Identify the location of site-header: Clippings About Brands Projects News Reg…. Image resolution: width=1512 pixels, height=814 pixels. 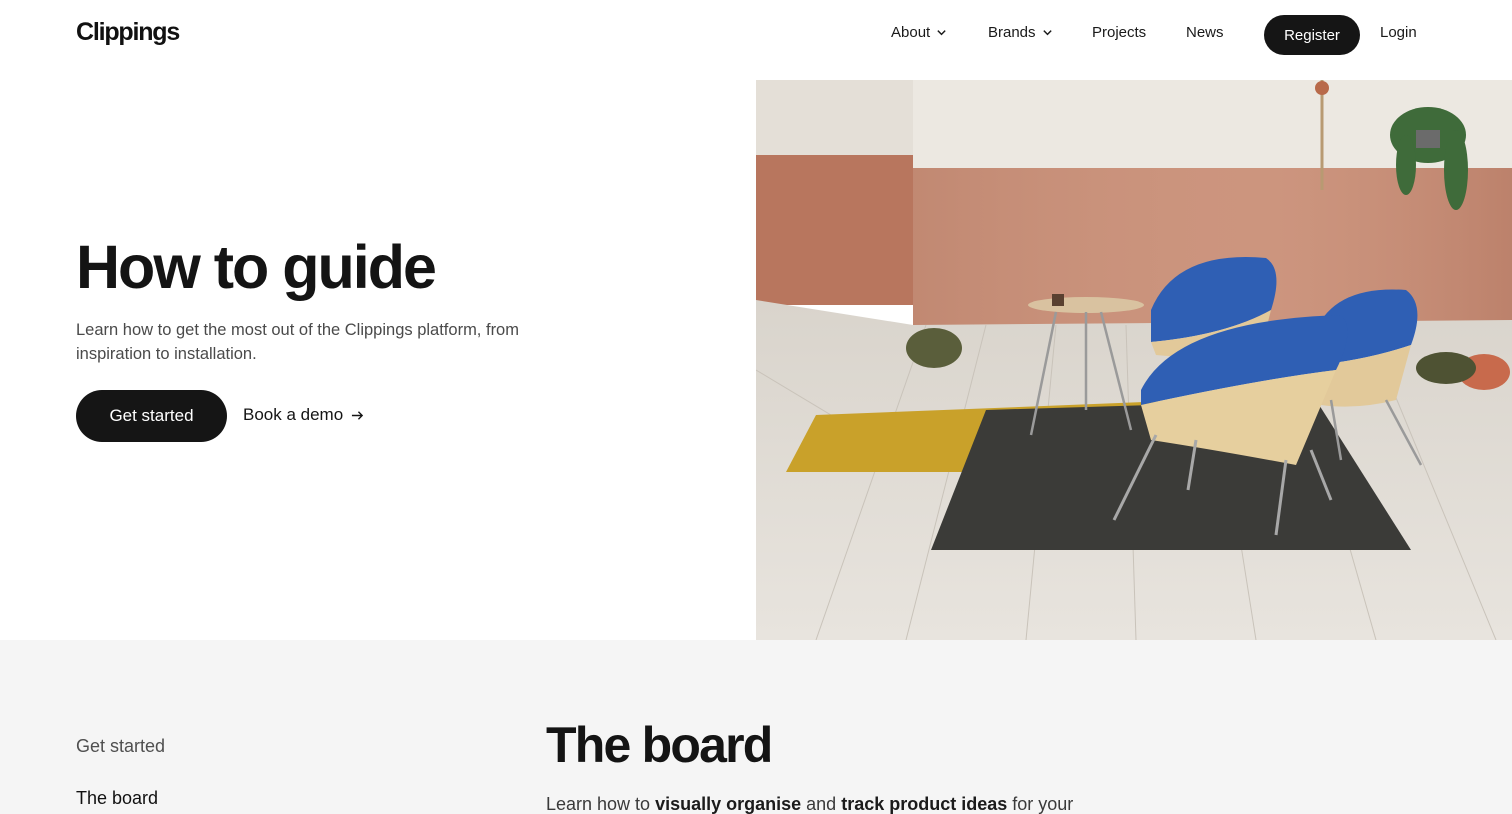
(756, 35).